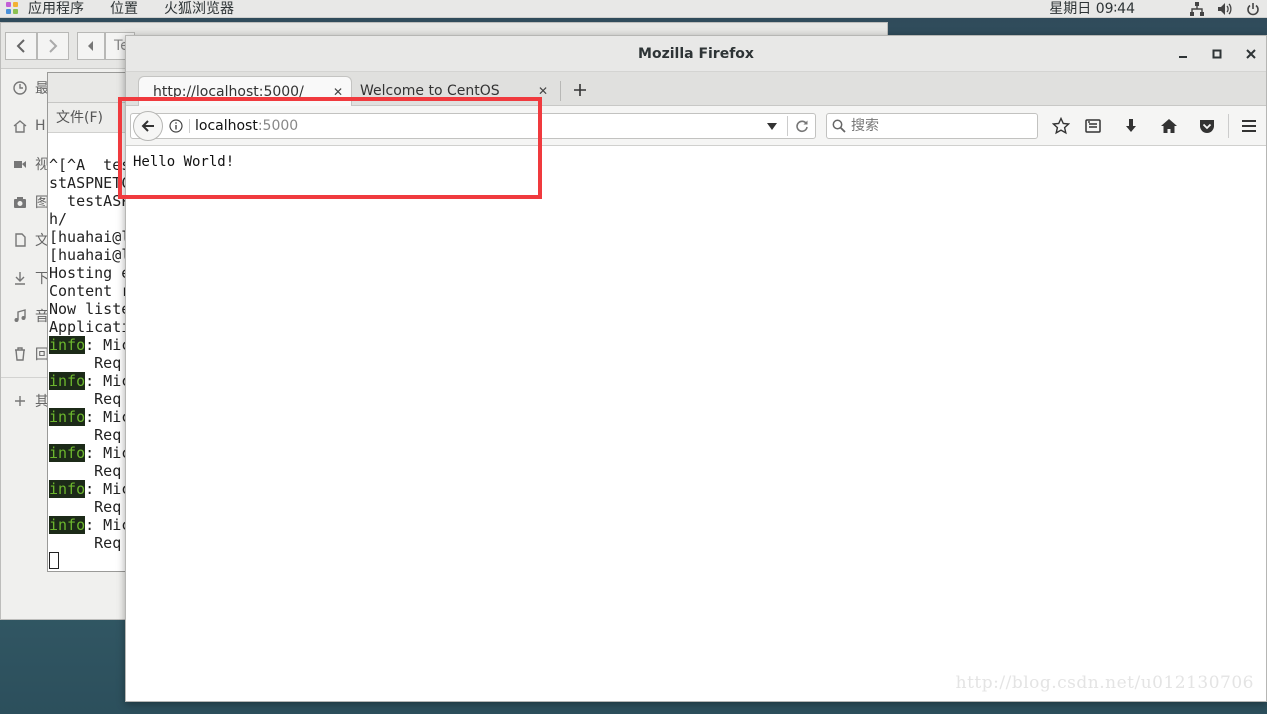 The width and height of the screenshot is (1267, 714). Describe the element at coordinates (1207, 126) in the screenshot. I see `pocket-button` at that location.